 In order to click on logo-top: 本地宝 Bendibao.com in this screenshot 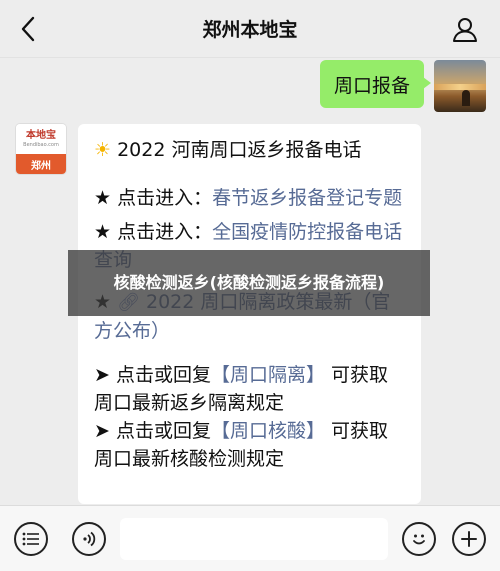, I will do `click(41, 139)`.